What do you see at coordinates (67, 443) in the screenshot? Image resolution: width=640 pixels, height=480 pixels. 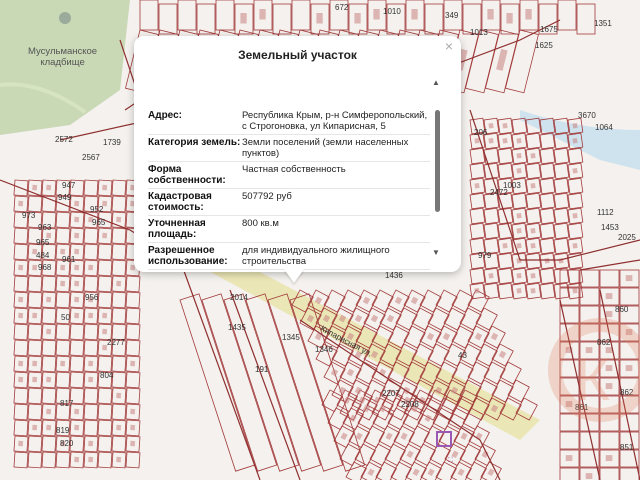 I see `parcel-label: 820` at bounding box center [67, 443].